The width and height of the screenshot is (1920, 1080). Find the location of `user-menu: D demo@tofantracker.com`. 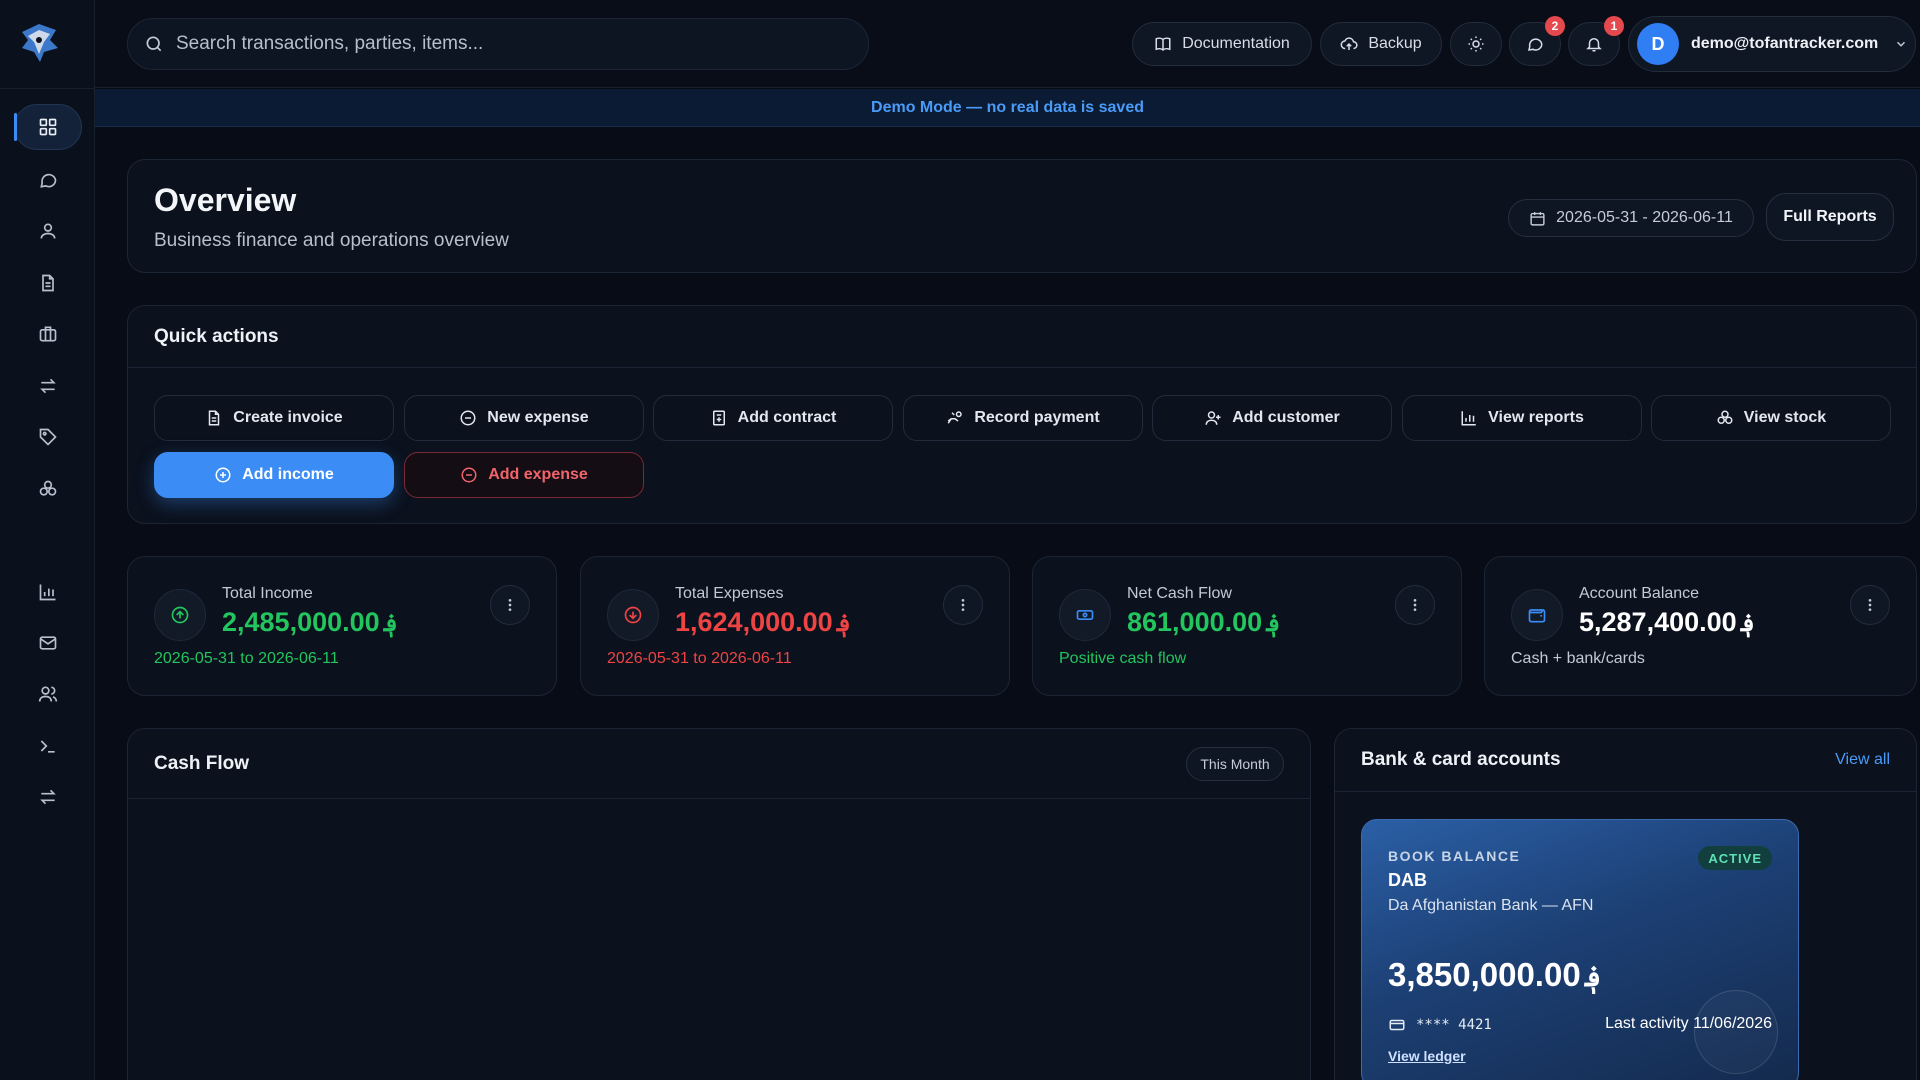

user-menu: D demo@tofantracker.com is located at coordinates (1772, 44).